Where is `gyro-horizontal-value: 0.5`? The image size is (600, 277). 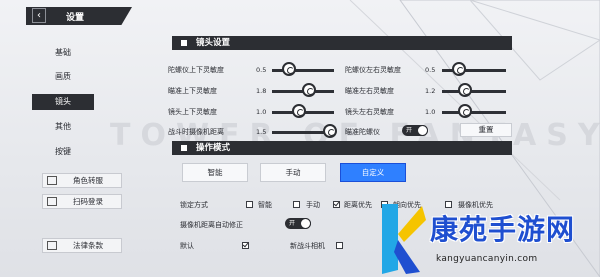 gyro-horizontal-value: 0.5 is located at coordinates (430, 70).